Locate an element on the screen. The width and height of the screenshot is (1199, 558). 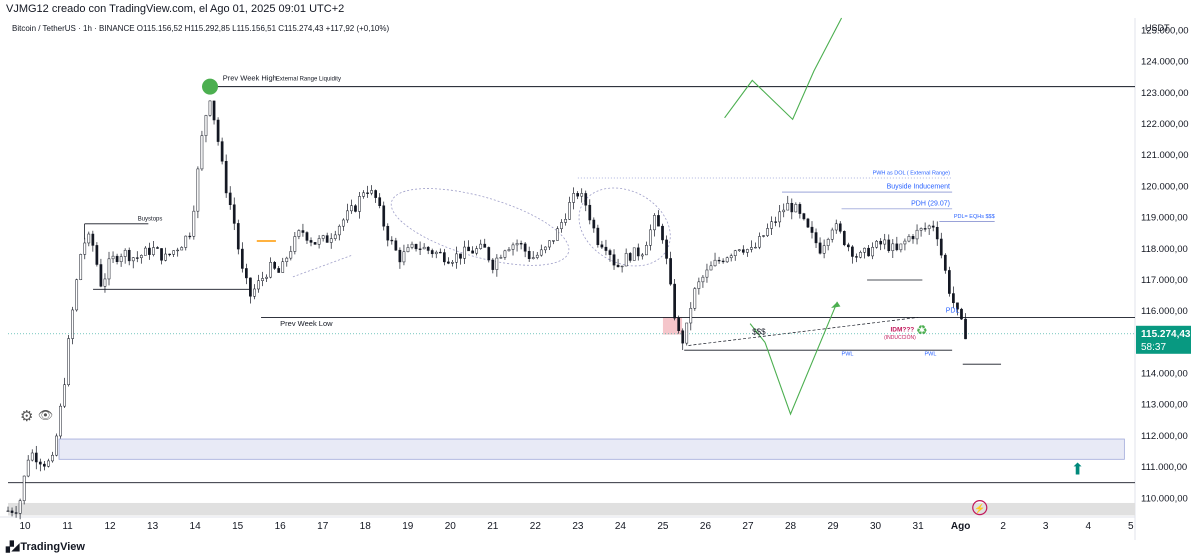
eye-icon: 👁 is located at coordinates (45, 415).